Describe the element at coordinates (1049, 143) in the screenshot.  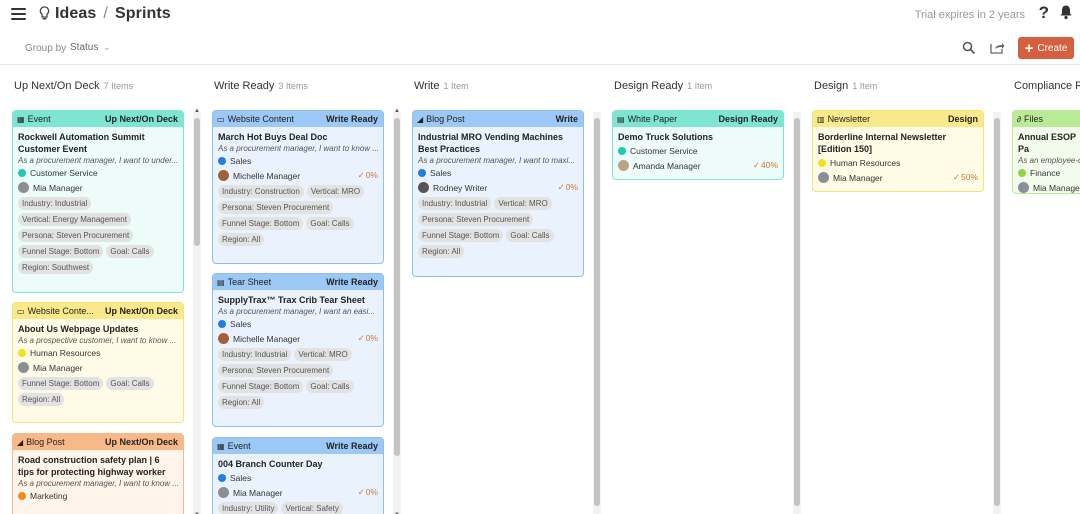
I see `card-title: Annual ESOP Pa` at that location.